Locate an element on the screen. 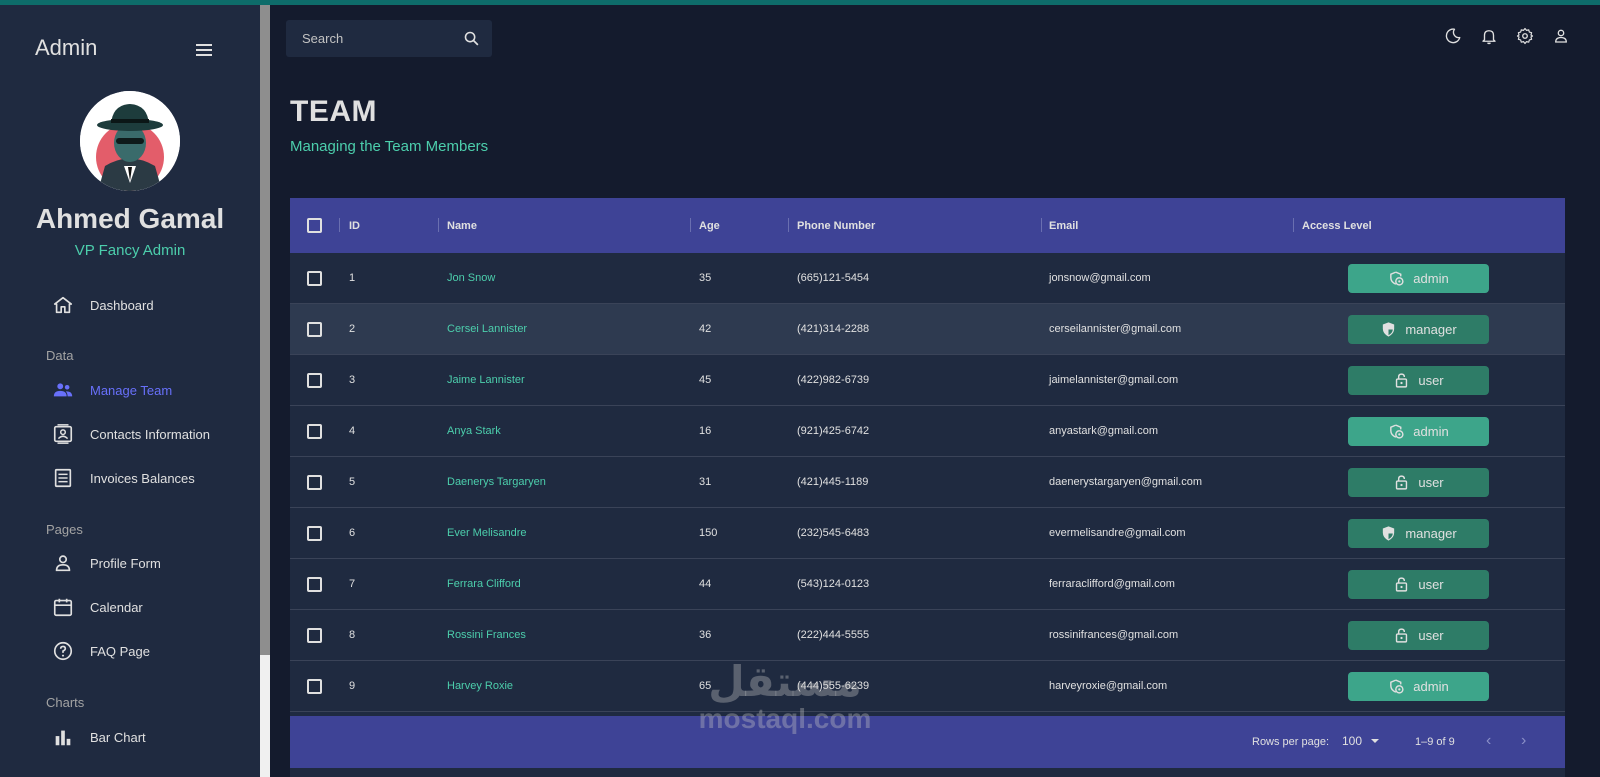 Image resolution: width=1600 pixels, height=777 pixels. sidebar-item-label: Bar Chart is located at coordinates (118, 737).